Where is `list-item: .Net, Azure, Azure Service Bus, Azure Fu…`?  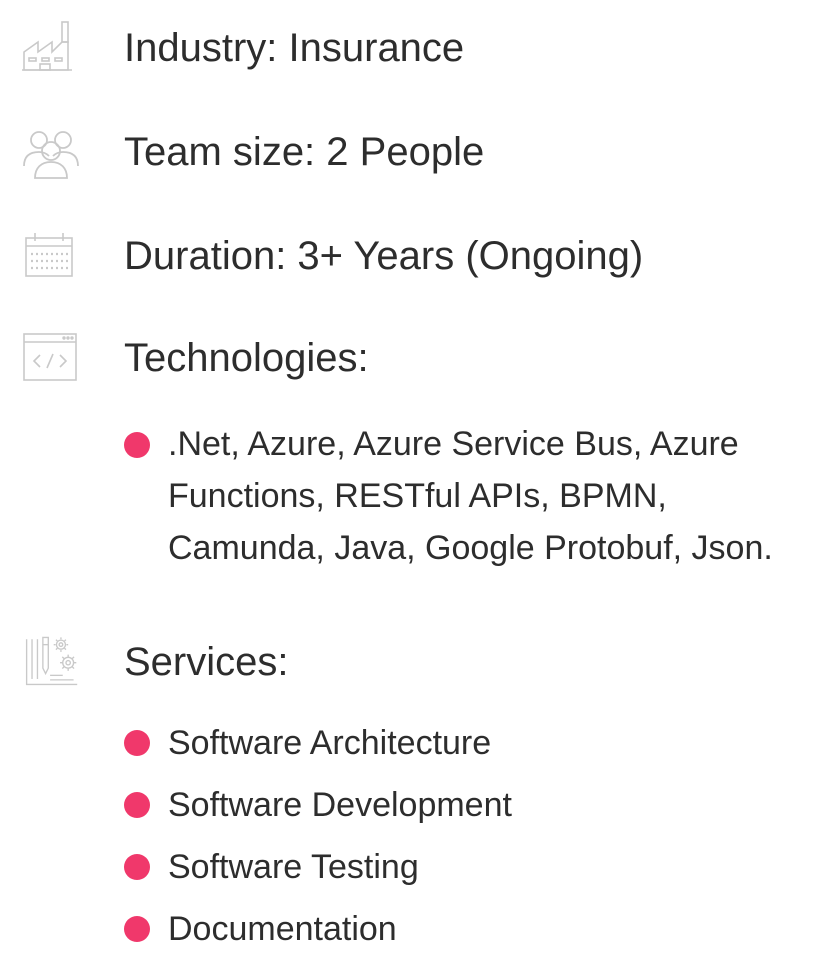
list-item: .Net, Azure, Azure Service Bus, Azure Fu… is located at coordinates (464, 496).